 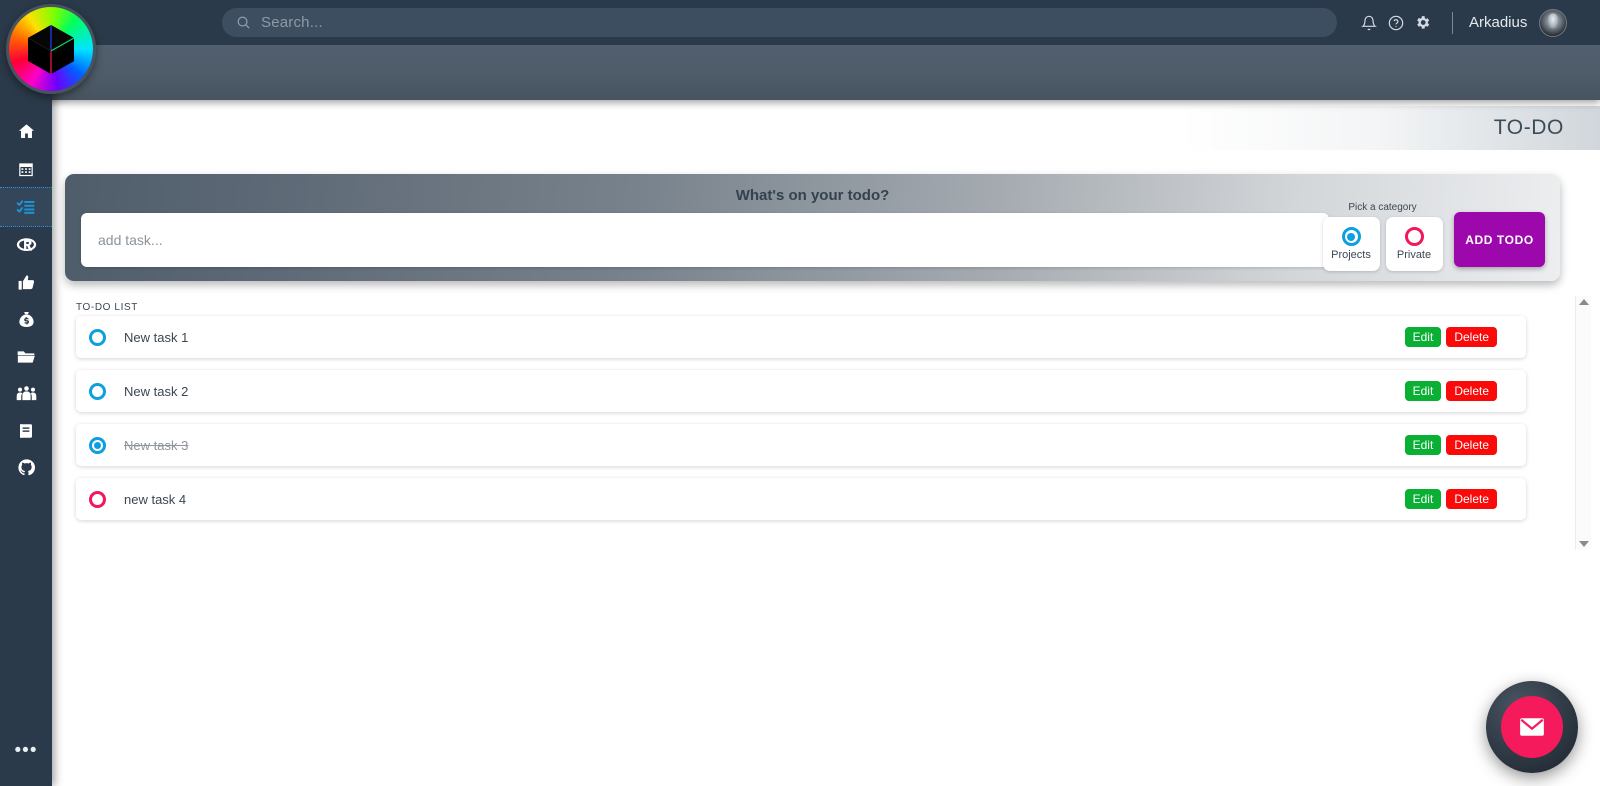 What do you see at coordinates (1351, 236) in the screenshot?
I see `radio-projects-icon` at bounding box center [1351, 236].